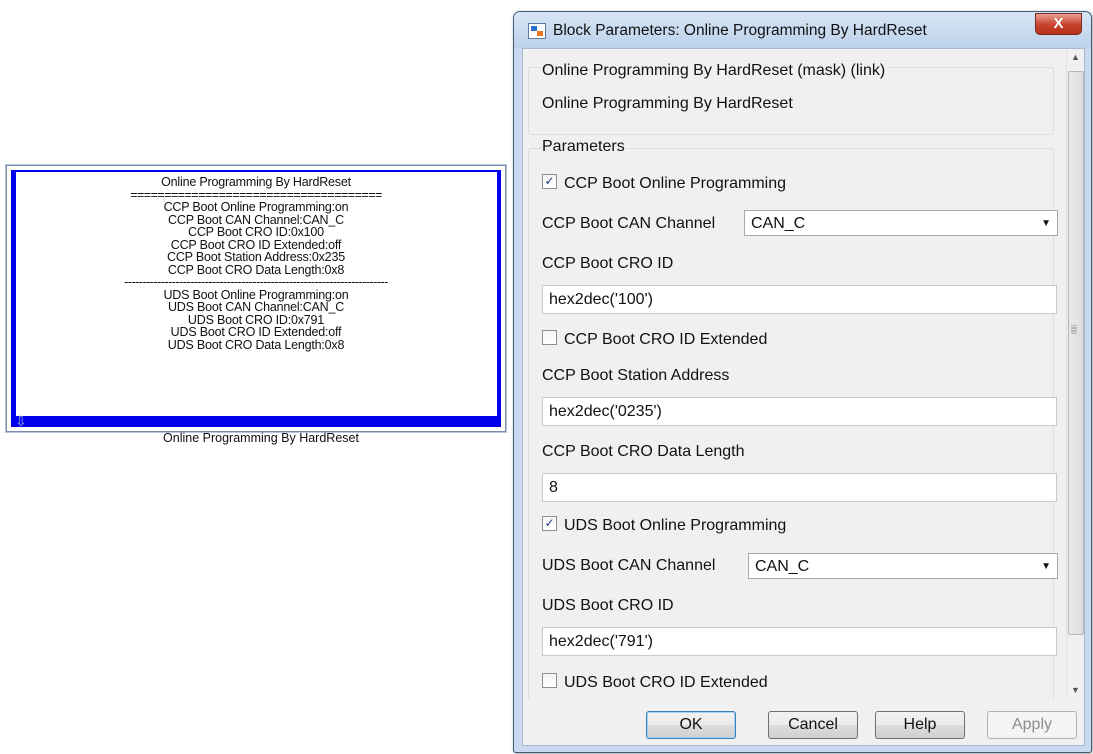  I want to click on ccp-data-length-label: CCP Boot CRO Data Length, so click(643, 451).